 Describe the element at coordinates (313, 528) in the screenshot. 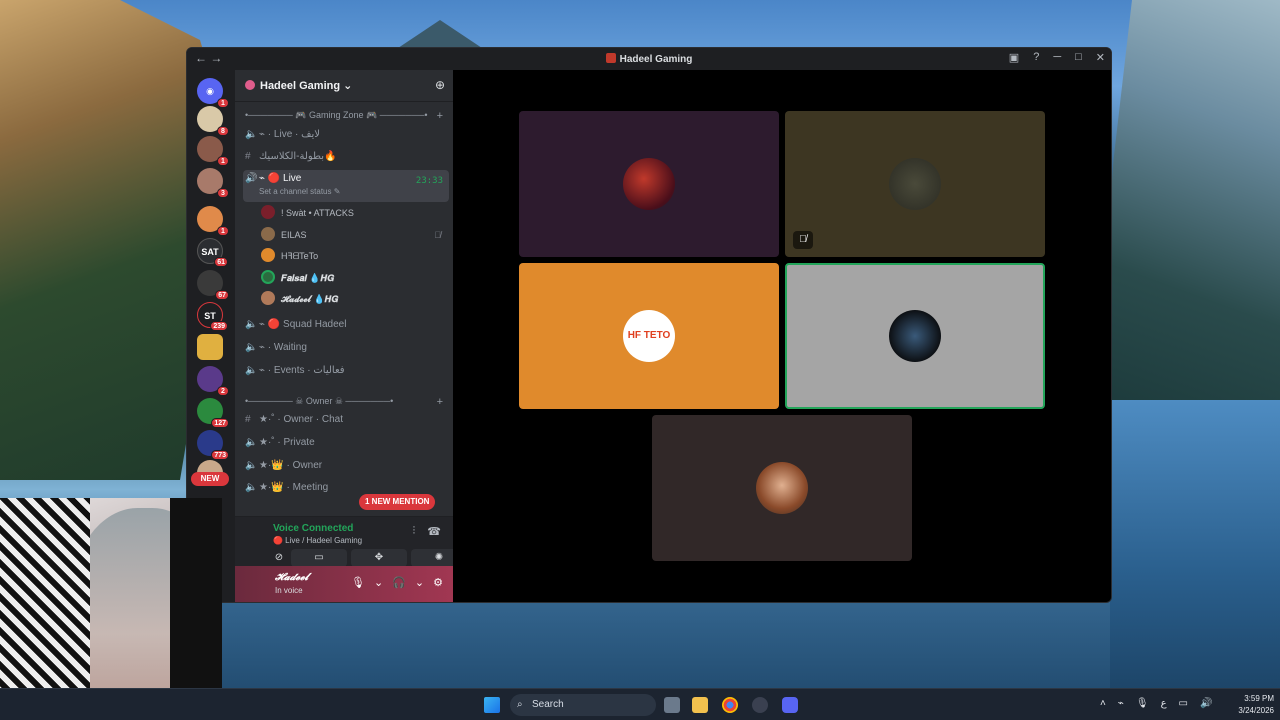

I see `voice-status-title: Voice Connected` at that location.